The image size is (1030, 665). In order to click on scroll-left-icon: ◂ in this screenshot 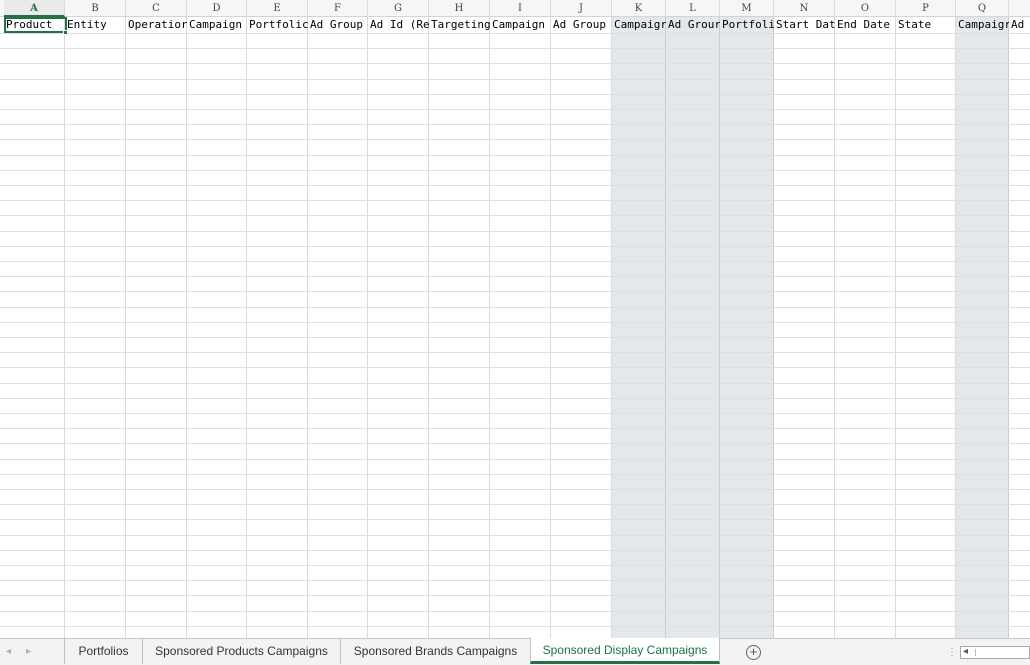, I will do `click(965, 651)`.